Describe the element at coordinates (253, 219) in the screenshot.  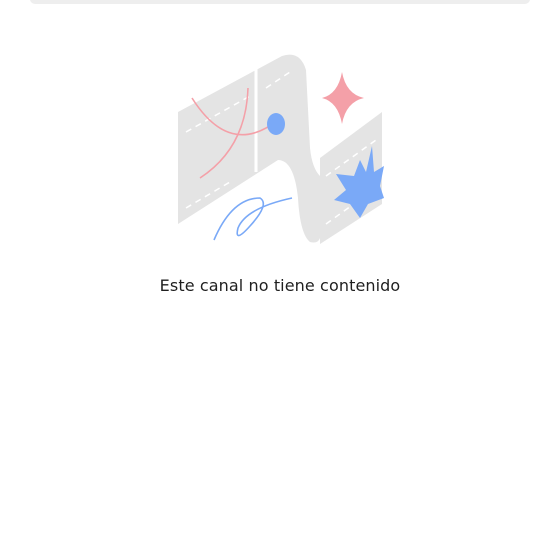
I see `blue-scribble` at that location.